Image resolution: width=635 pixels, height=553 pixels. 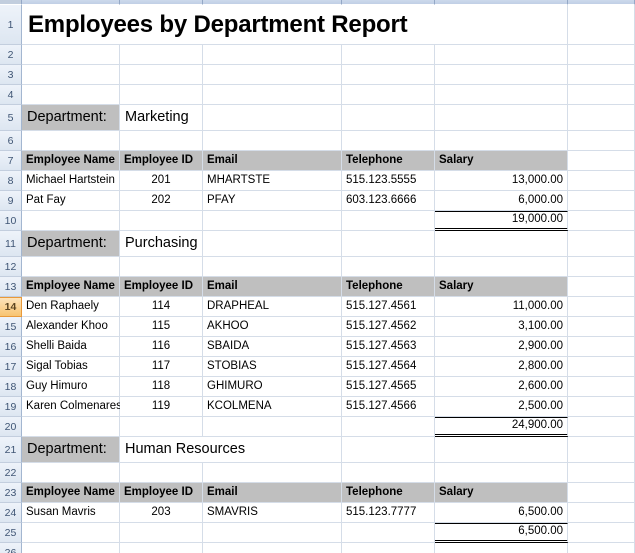 What do you see at coordinates (11, 307) in the screenshot?
I see `row-header-14-selected: 14` at bounding box center [11, 307].